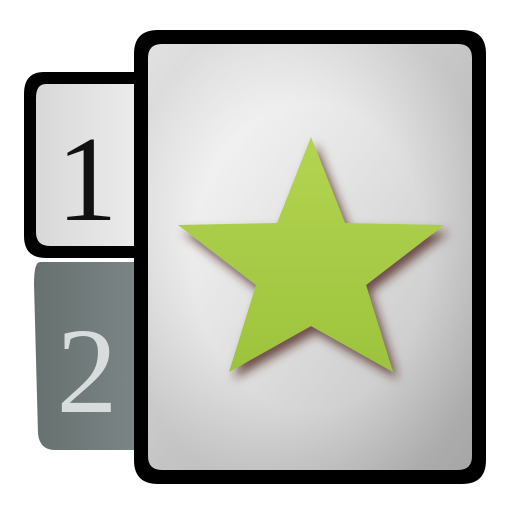 This screenshot has height=512, width=512. What do you see at coordinates (87, 371) in the screenshot?
I see `tab-2-label: 2` at bounding box center [87, 371].